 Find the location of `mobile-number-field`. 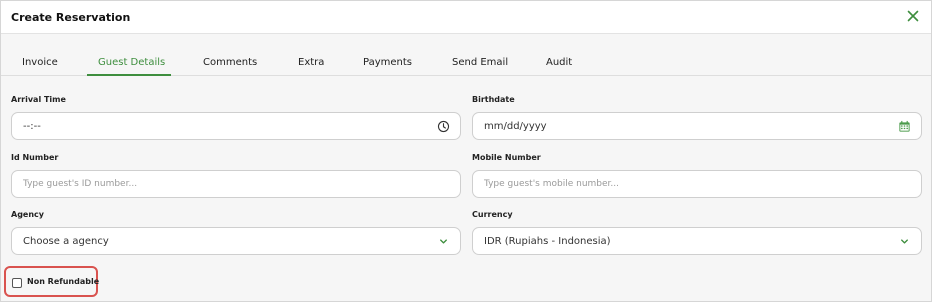

mobile-number-field is located at coordinates (697, 184).